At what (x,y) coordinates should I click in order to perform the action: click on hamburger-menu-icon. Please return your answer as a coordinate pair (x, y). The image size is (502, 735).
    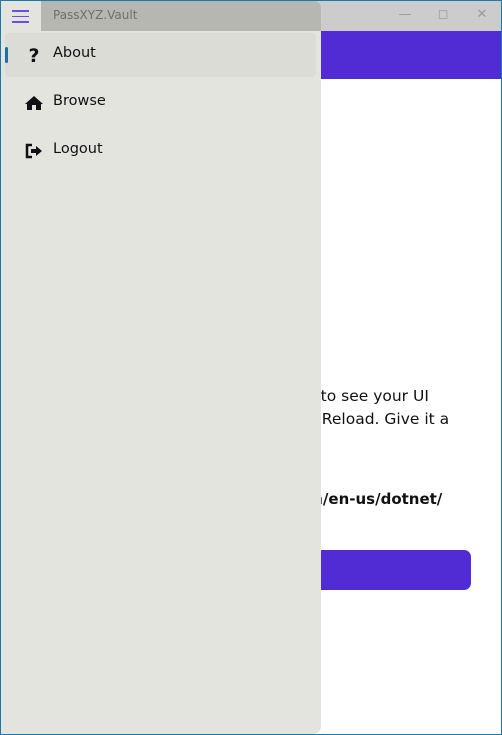
    Looking at the image, I should click on (20, 18).